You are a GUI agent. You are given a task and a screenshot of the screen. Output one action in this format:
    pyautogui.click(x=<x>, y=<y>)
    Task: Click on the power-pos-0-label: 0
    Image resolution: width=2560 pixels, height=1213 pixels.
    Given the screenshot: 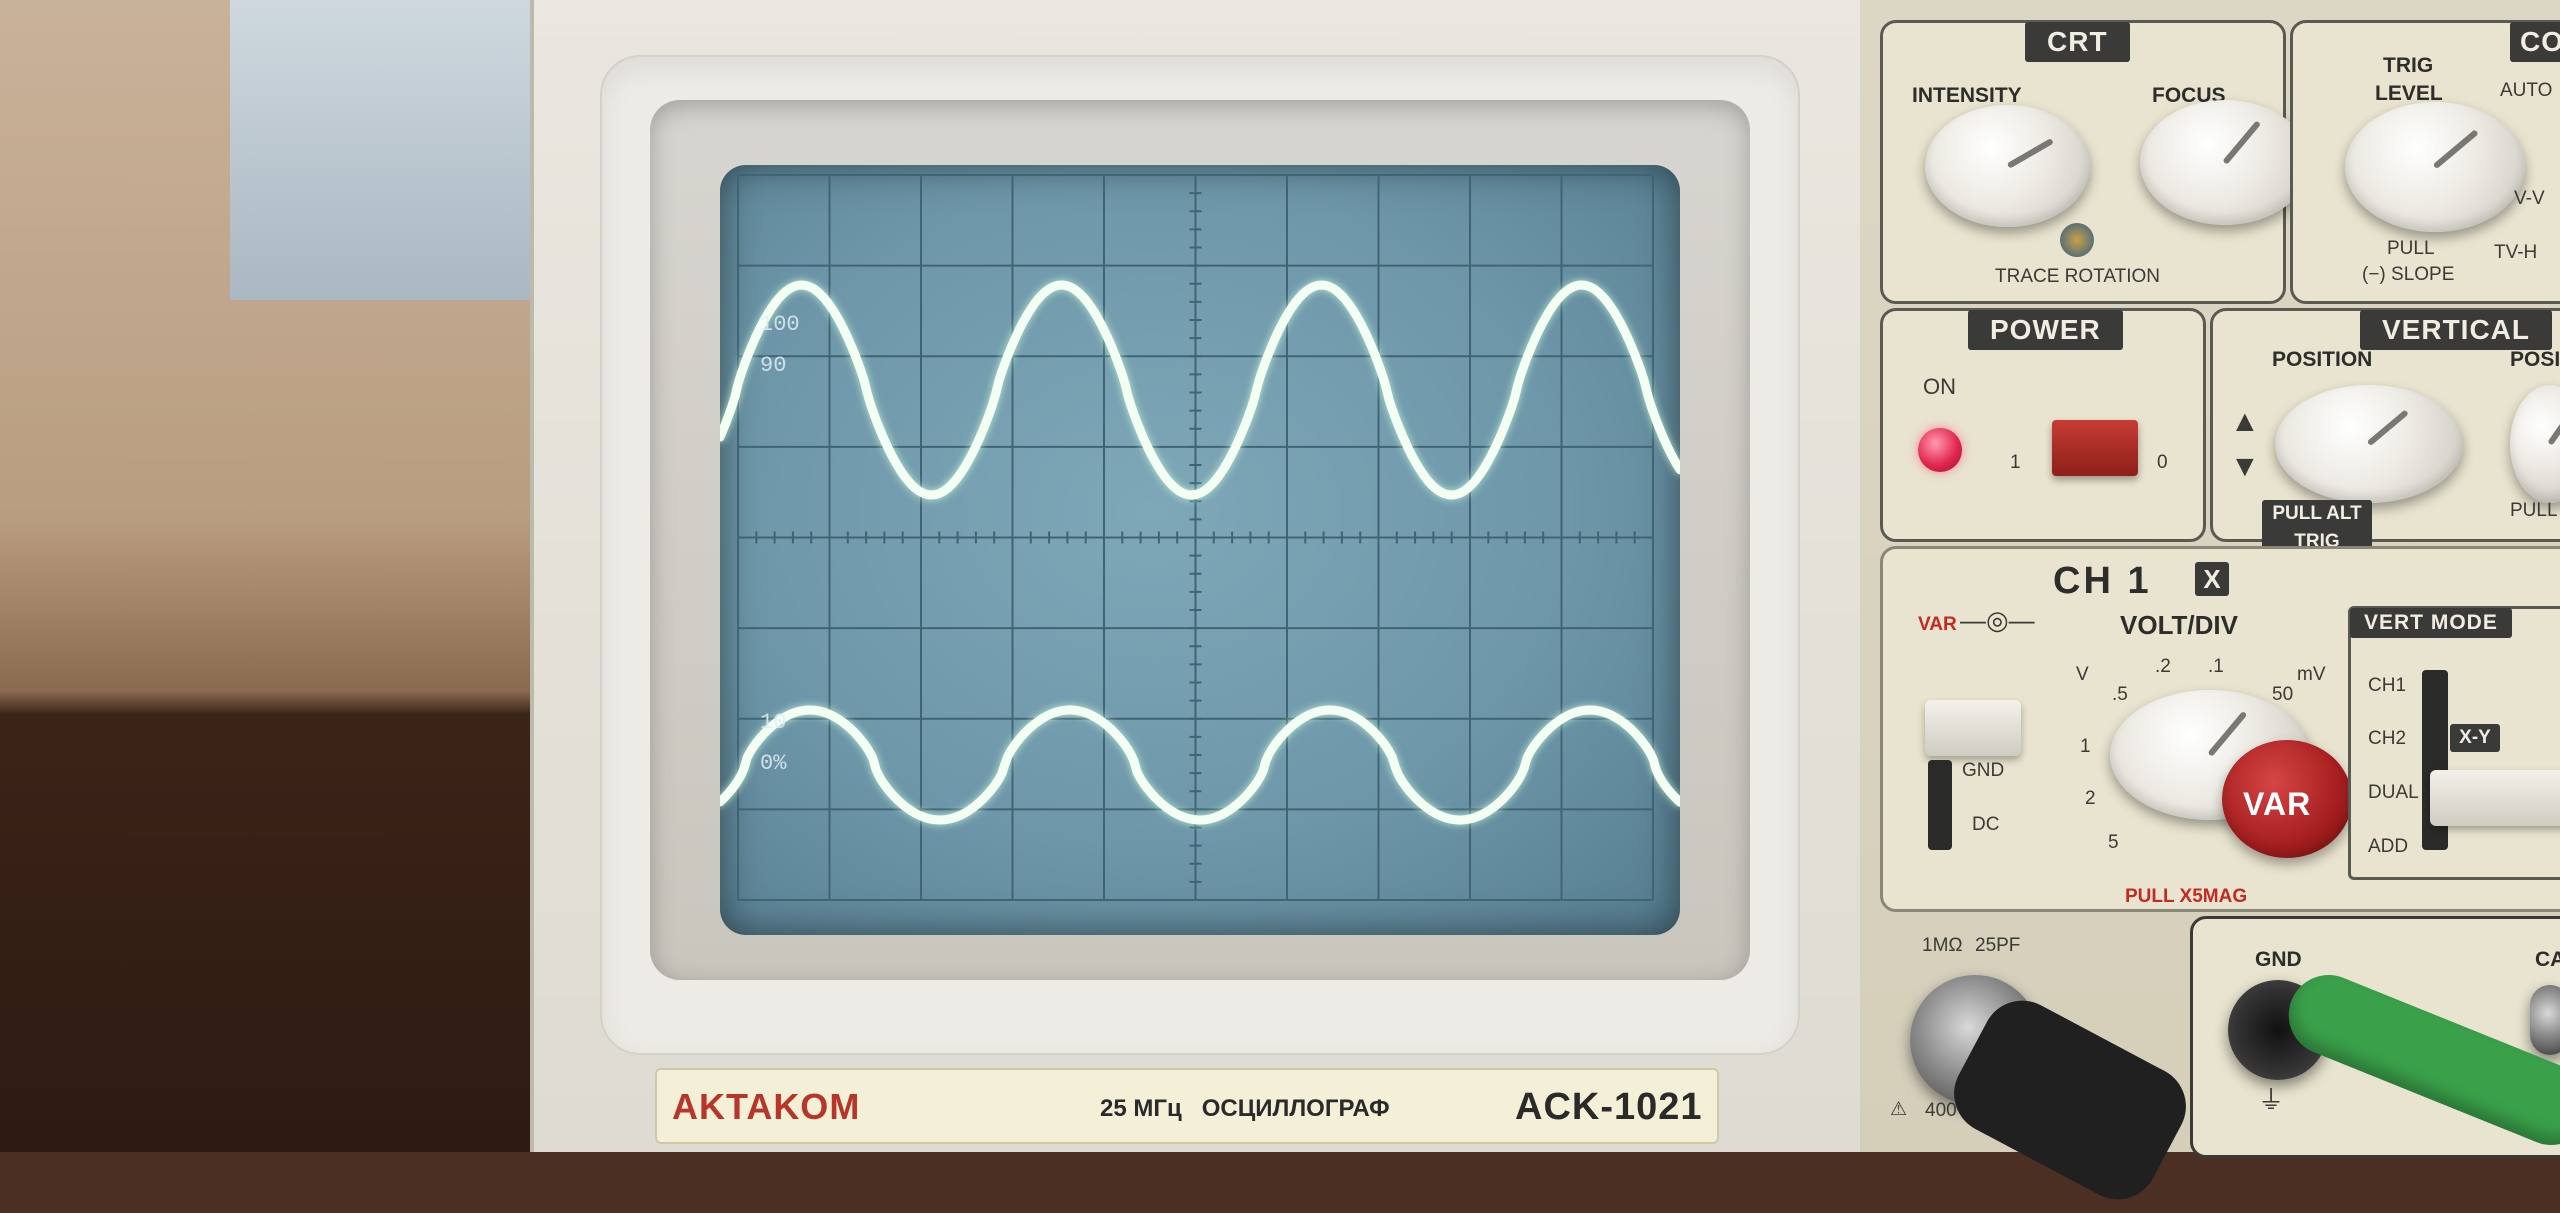 What is the action you would take?
    pyautogui.click(x=2162, y=462)
    